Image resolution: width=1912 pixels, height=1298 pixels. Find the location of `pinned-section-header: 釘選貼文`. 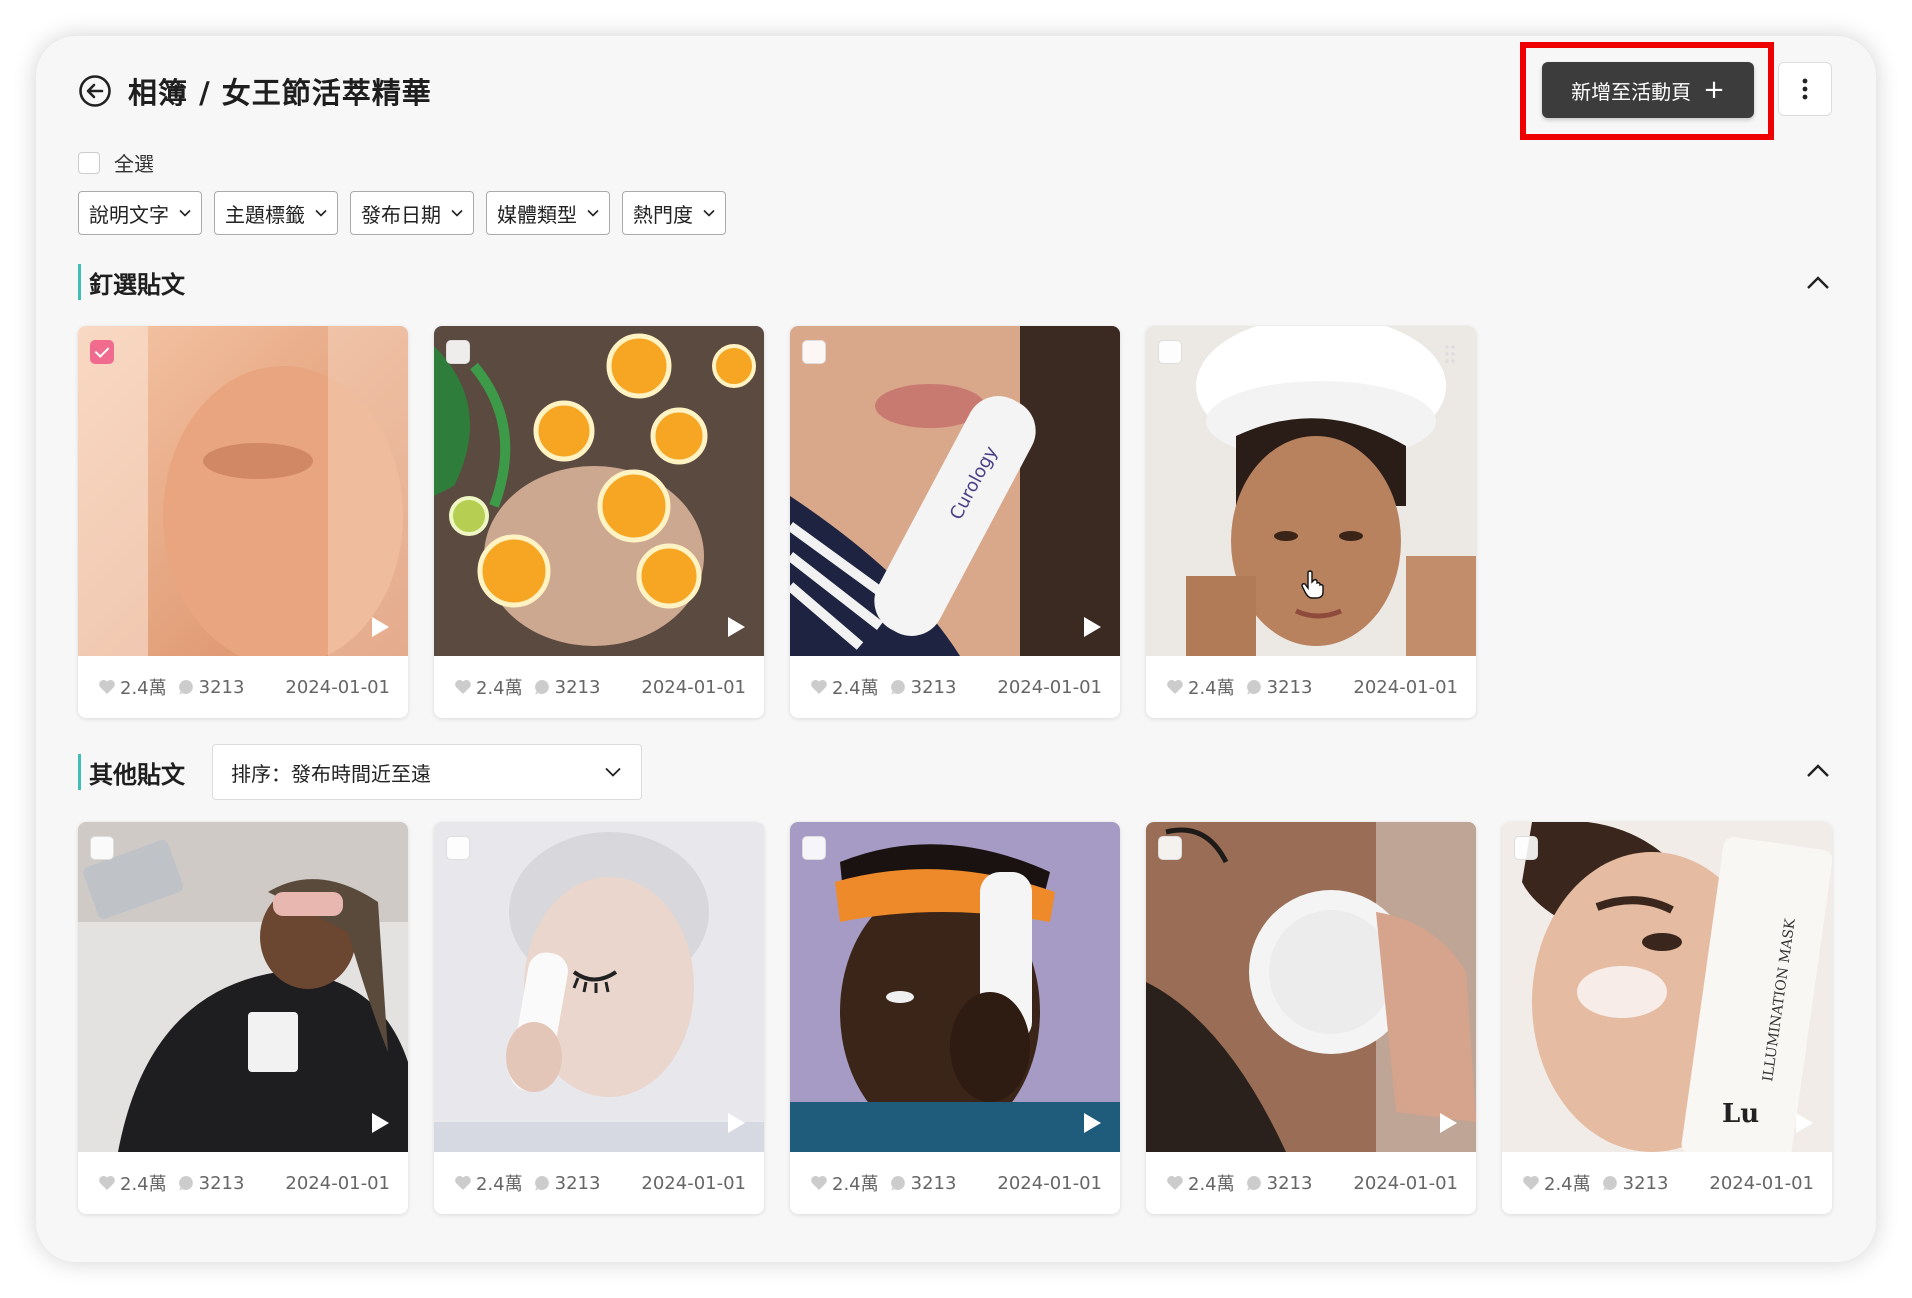

pinned-section-header: 釘選貼文 is located at coordinates (131, 282).